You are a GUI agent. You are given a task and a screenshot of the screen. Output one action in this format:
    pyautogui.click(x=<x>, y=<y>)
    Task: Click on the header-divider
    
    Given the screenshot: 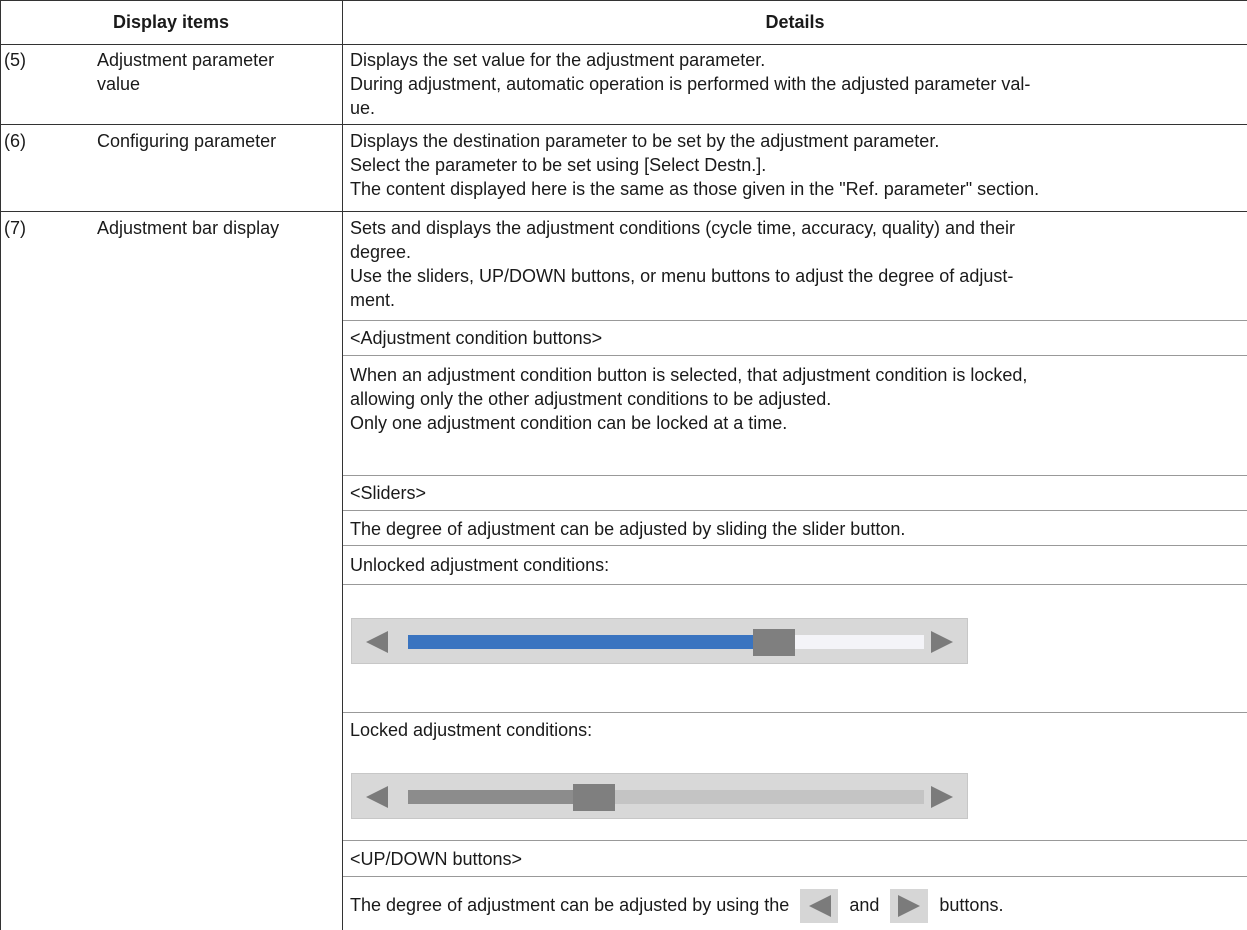 What is the action you would take?
    pyautogui.click(x=623, y=44)
    